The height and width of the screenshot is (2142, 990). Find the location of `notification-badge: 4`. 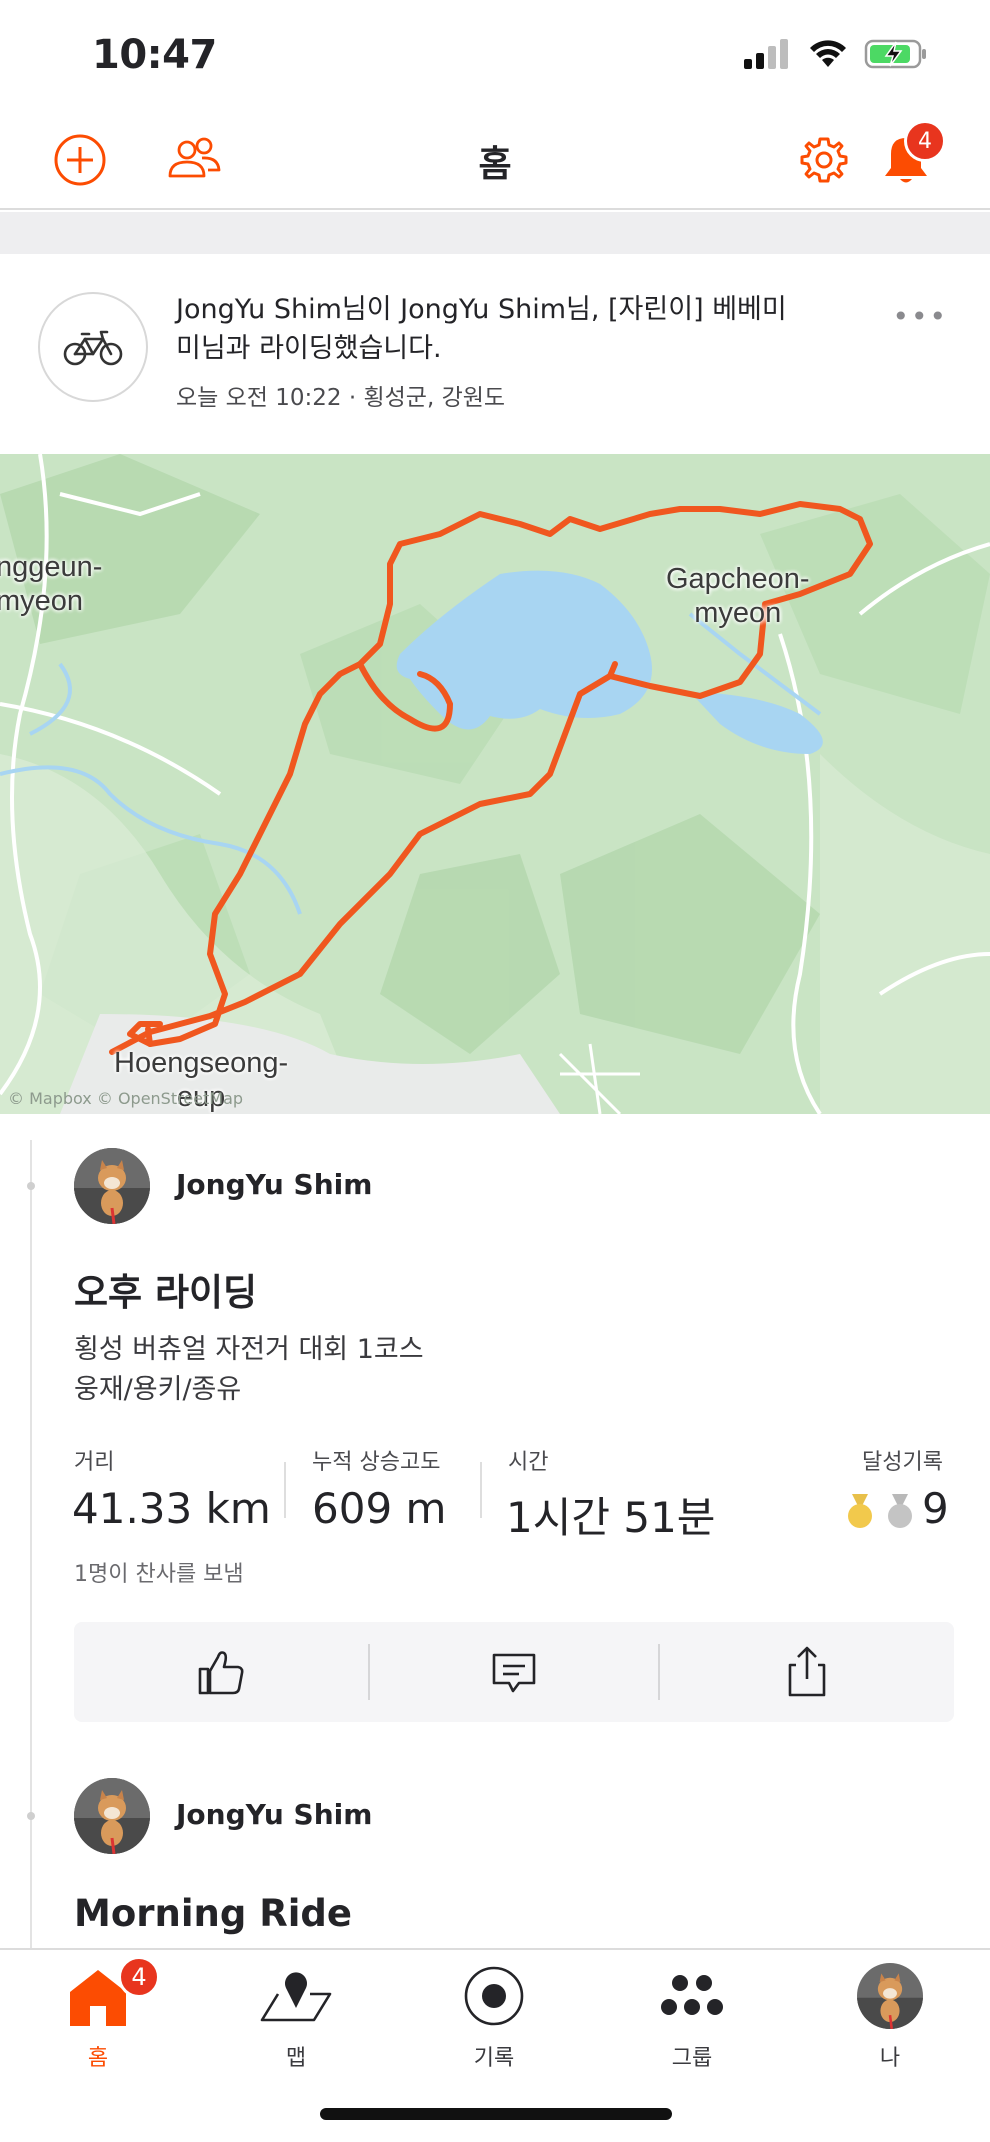

notification-badge: 4 is located at coordinates (925, 141).